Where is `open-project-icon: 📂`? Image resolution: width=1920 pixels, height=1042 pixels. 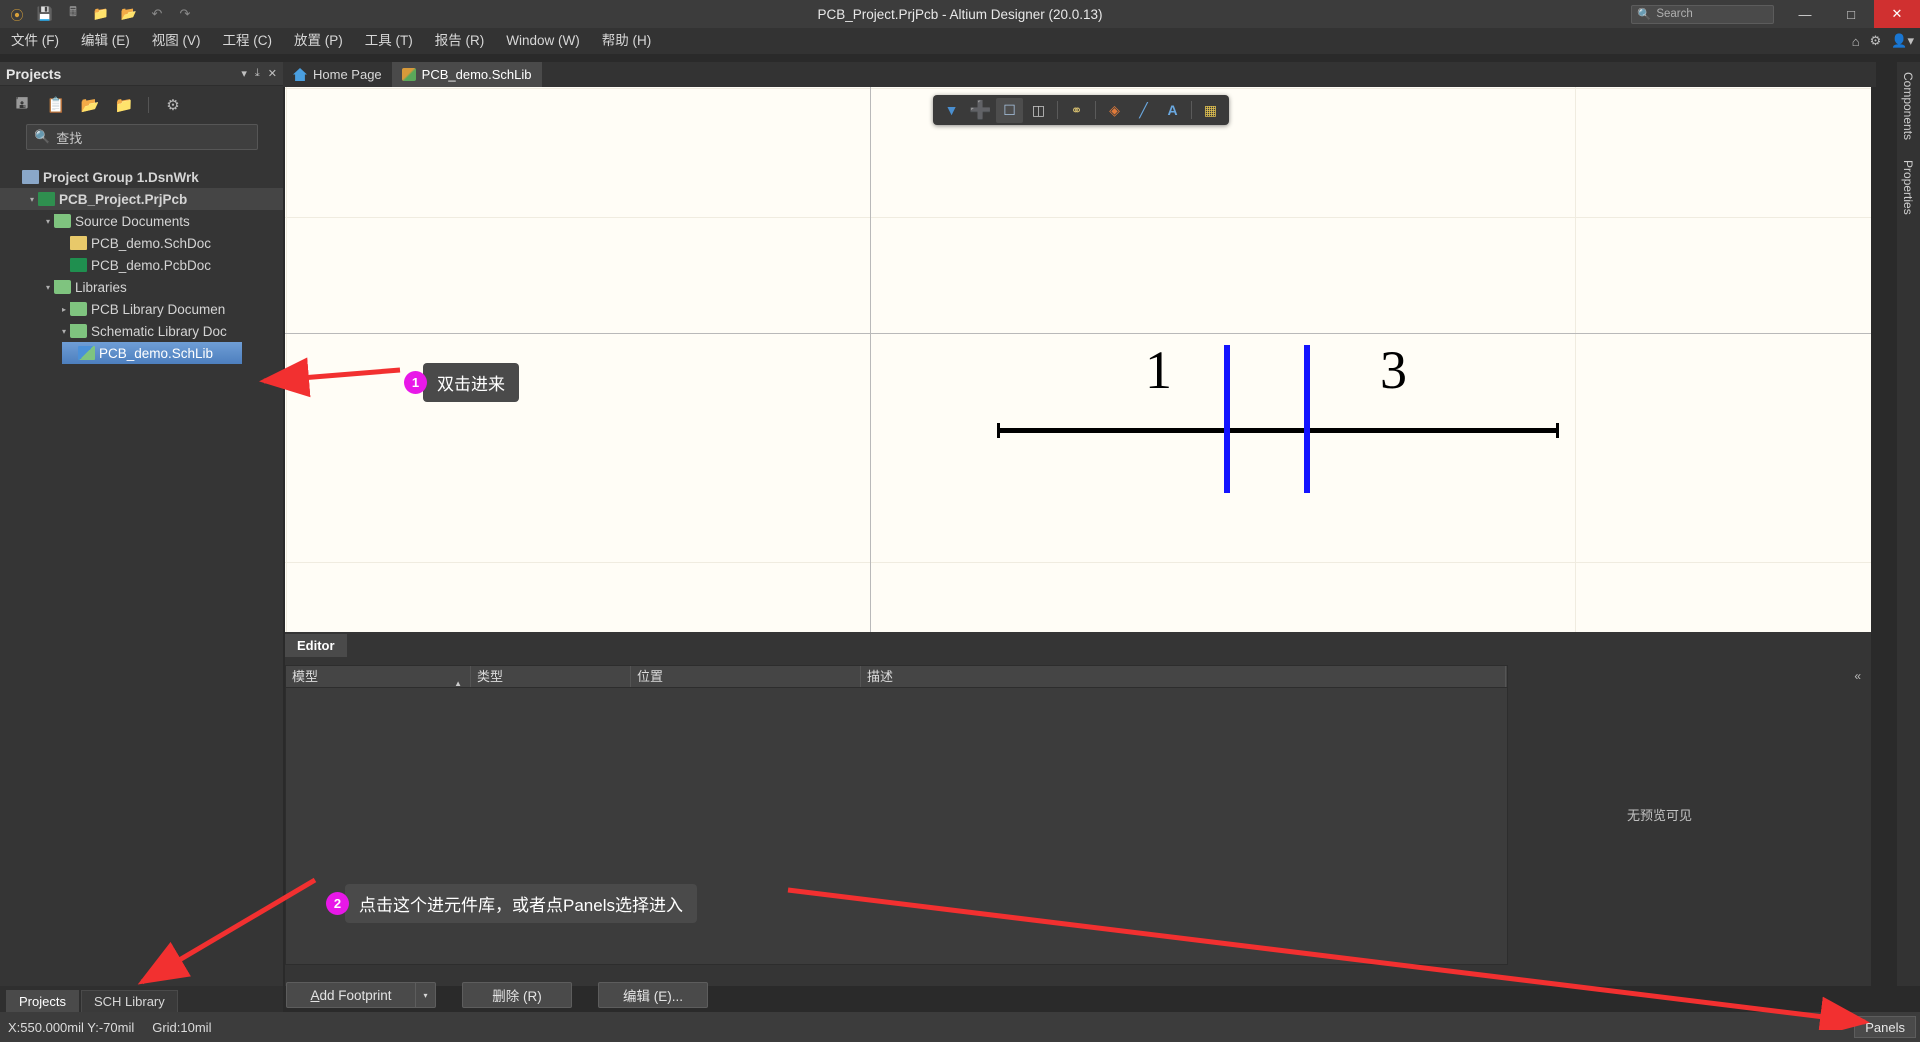
open-project-icon: 📂 is located at coordinates (129, 14).